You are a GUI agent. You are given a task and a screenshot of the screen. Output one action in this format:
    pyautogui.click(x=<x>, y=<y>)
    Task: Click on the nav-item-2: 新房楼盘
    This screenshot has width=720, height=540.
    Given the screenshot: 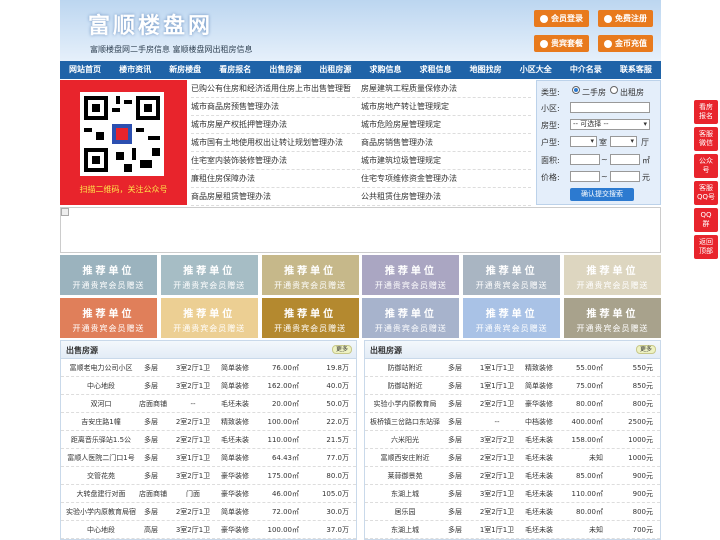 What is the action you would take?
    pyautogui.click(x=185, y=70)
    